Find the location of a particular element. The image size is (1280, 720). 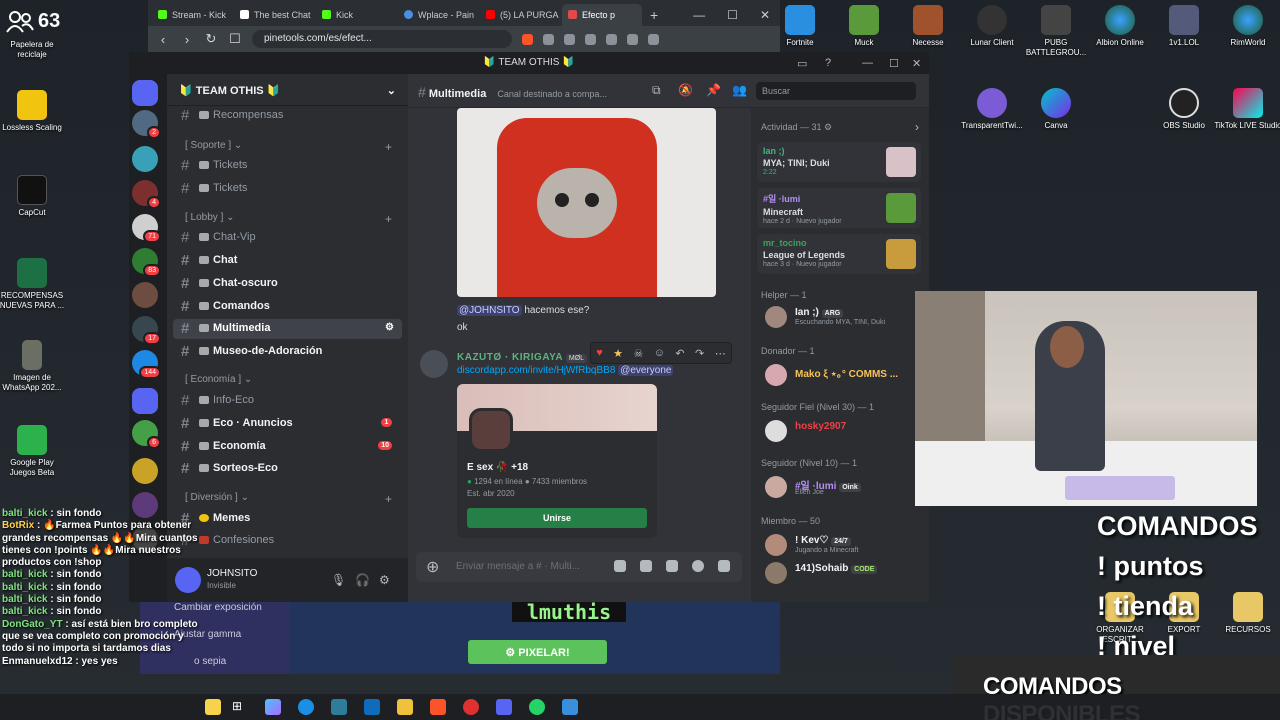

channel-economia: # Economía 10 is located at coordinates (287, 447).